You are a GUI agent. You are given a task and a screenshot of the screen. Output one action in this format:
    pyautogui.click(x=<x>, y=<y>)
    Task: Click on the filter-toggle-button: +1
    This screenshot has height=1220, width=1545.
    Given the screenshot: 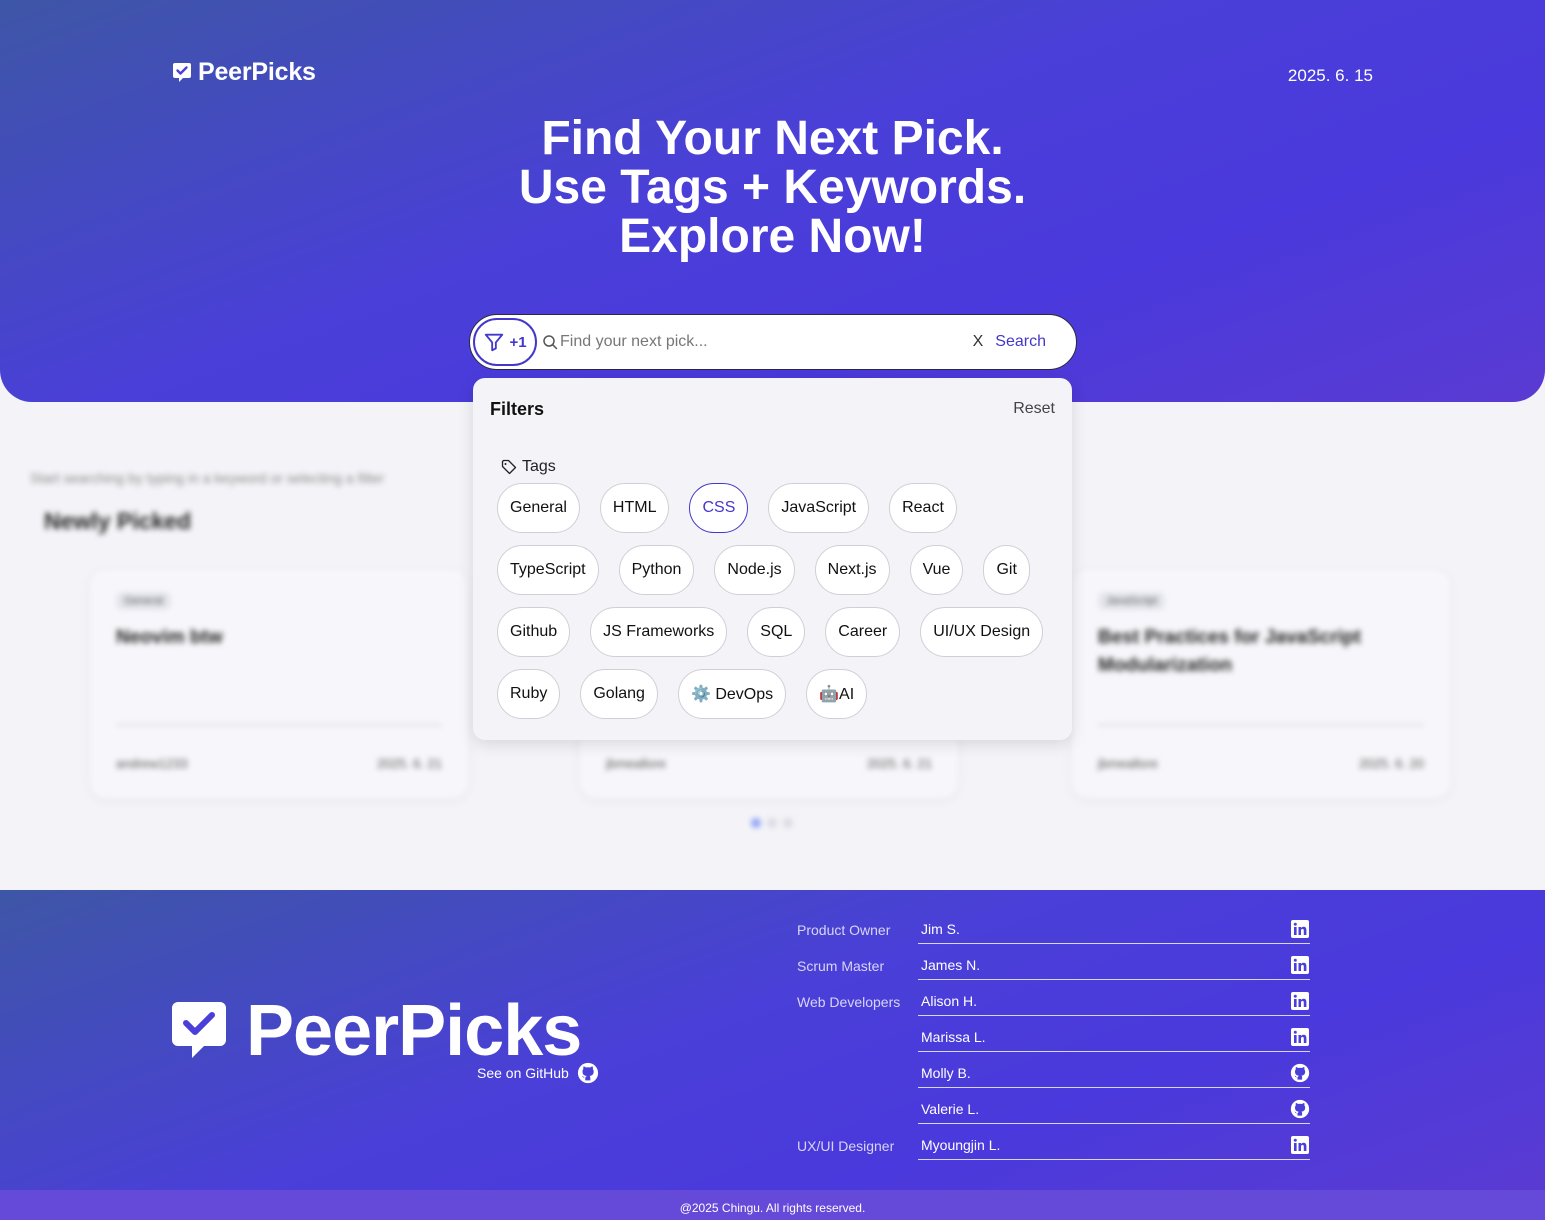 What is the action you would take?
    pyautogui.click(x=505, y=342)
    